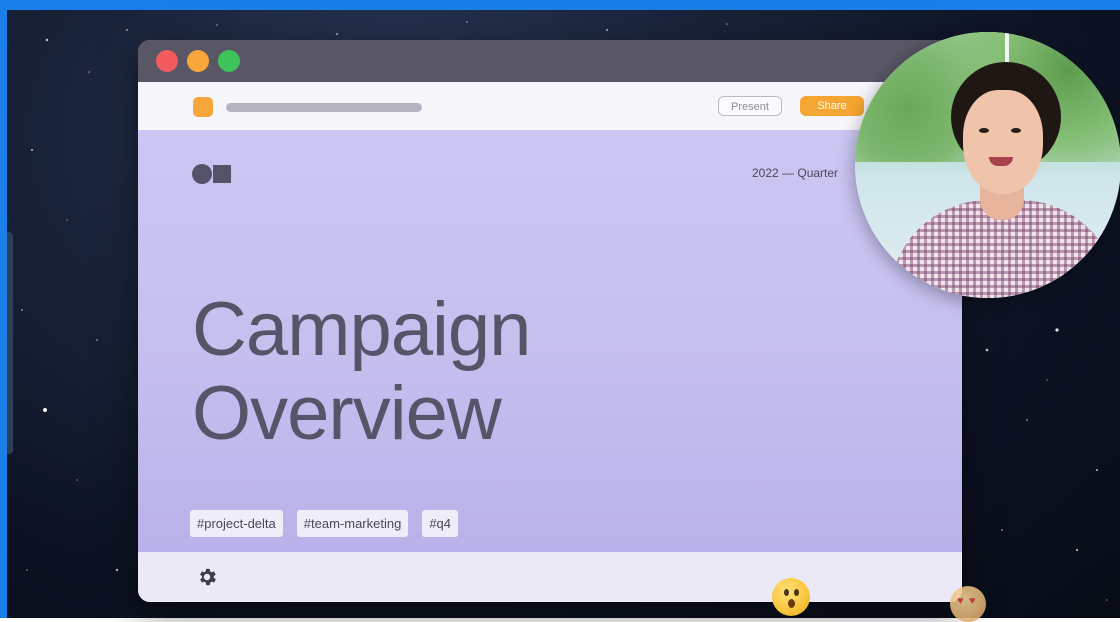 The width and height of the screenshot is (1120, 622). I want to click on headline-line-2: Overview, so click(347, 413).